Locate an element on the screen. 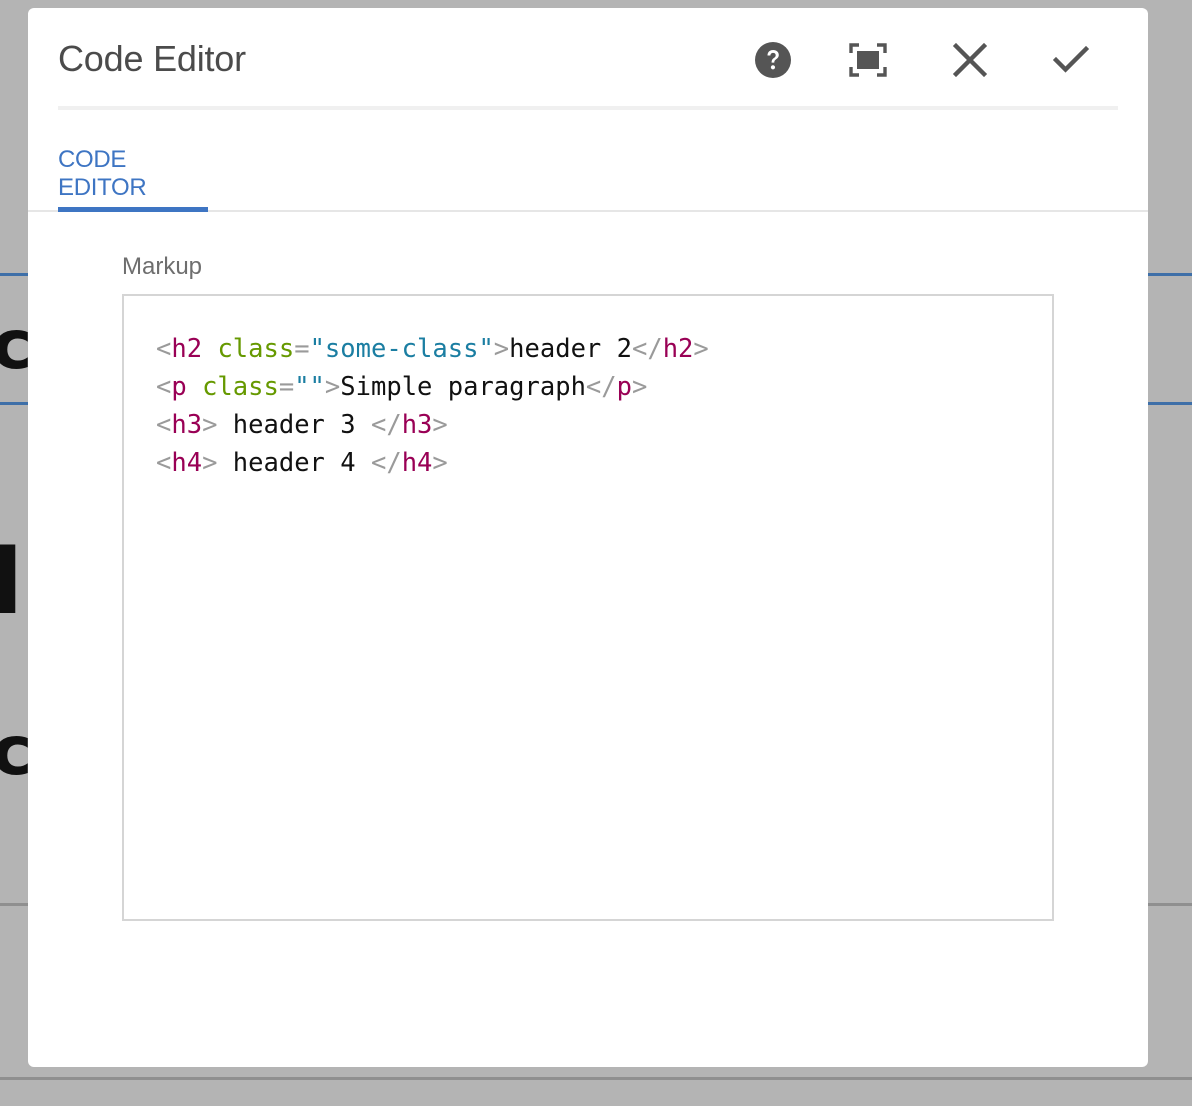 This screenshot has width=1192, height=1106. code-text: header 4 is located at coordinates (294, 463).